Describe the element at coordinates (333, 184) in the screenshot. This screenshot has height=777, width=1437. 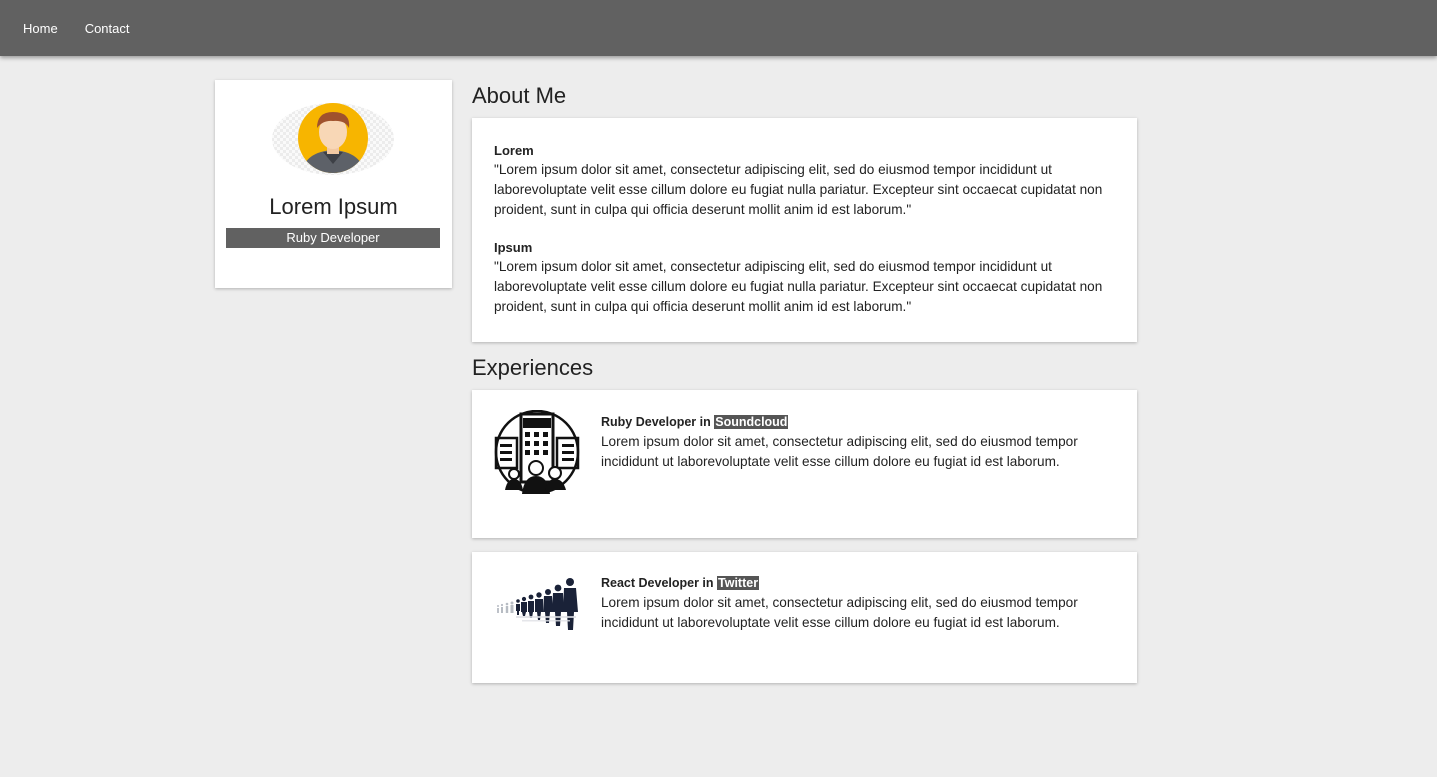
I see `profile-card: Lorem Ipsum Ruby Developer` at that location.